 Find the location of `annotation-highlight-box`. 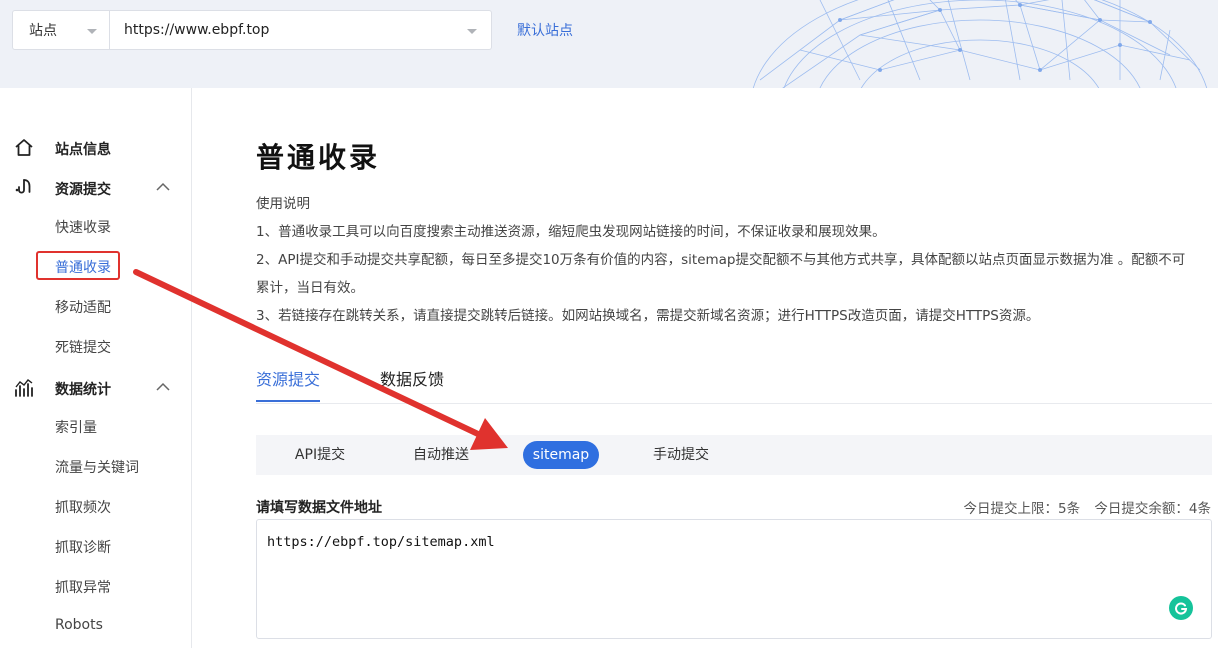

annotation-highlight-box is located at coordinates (78, 265).